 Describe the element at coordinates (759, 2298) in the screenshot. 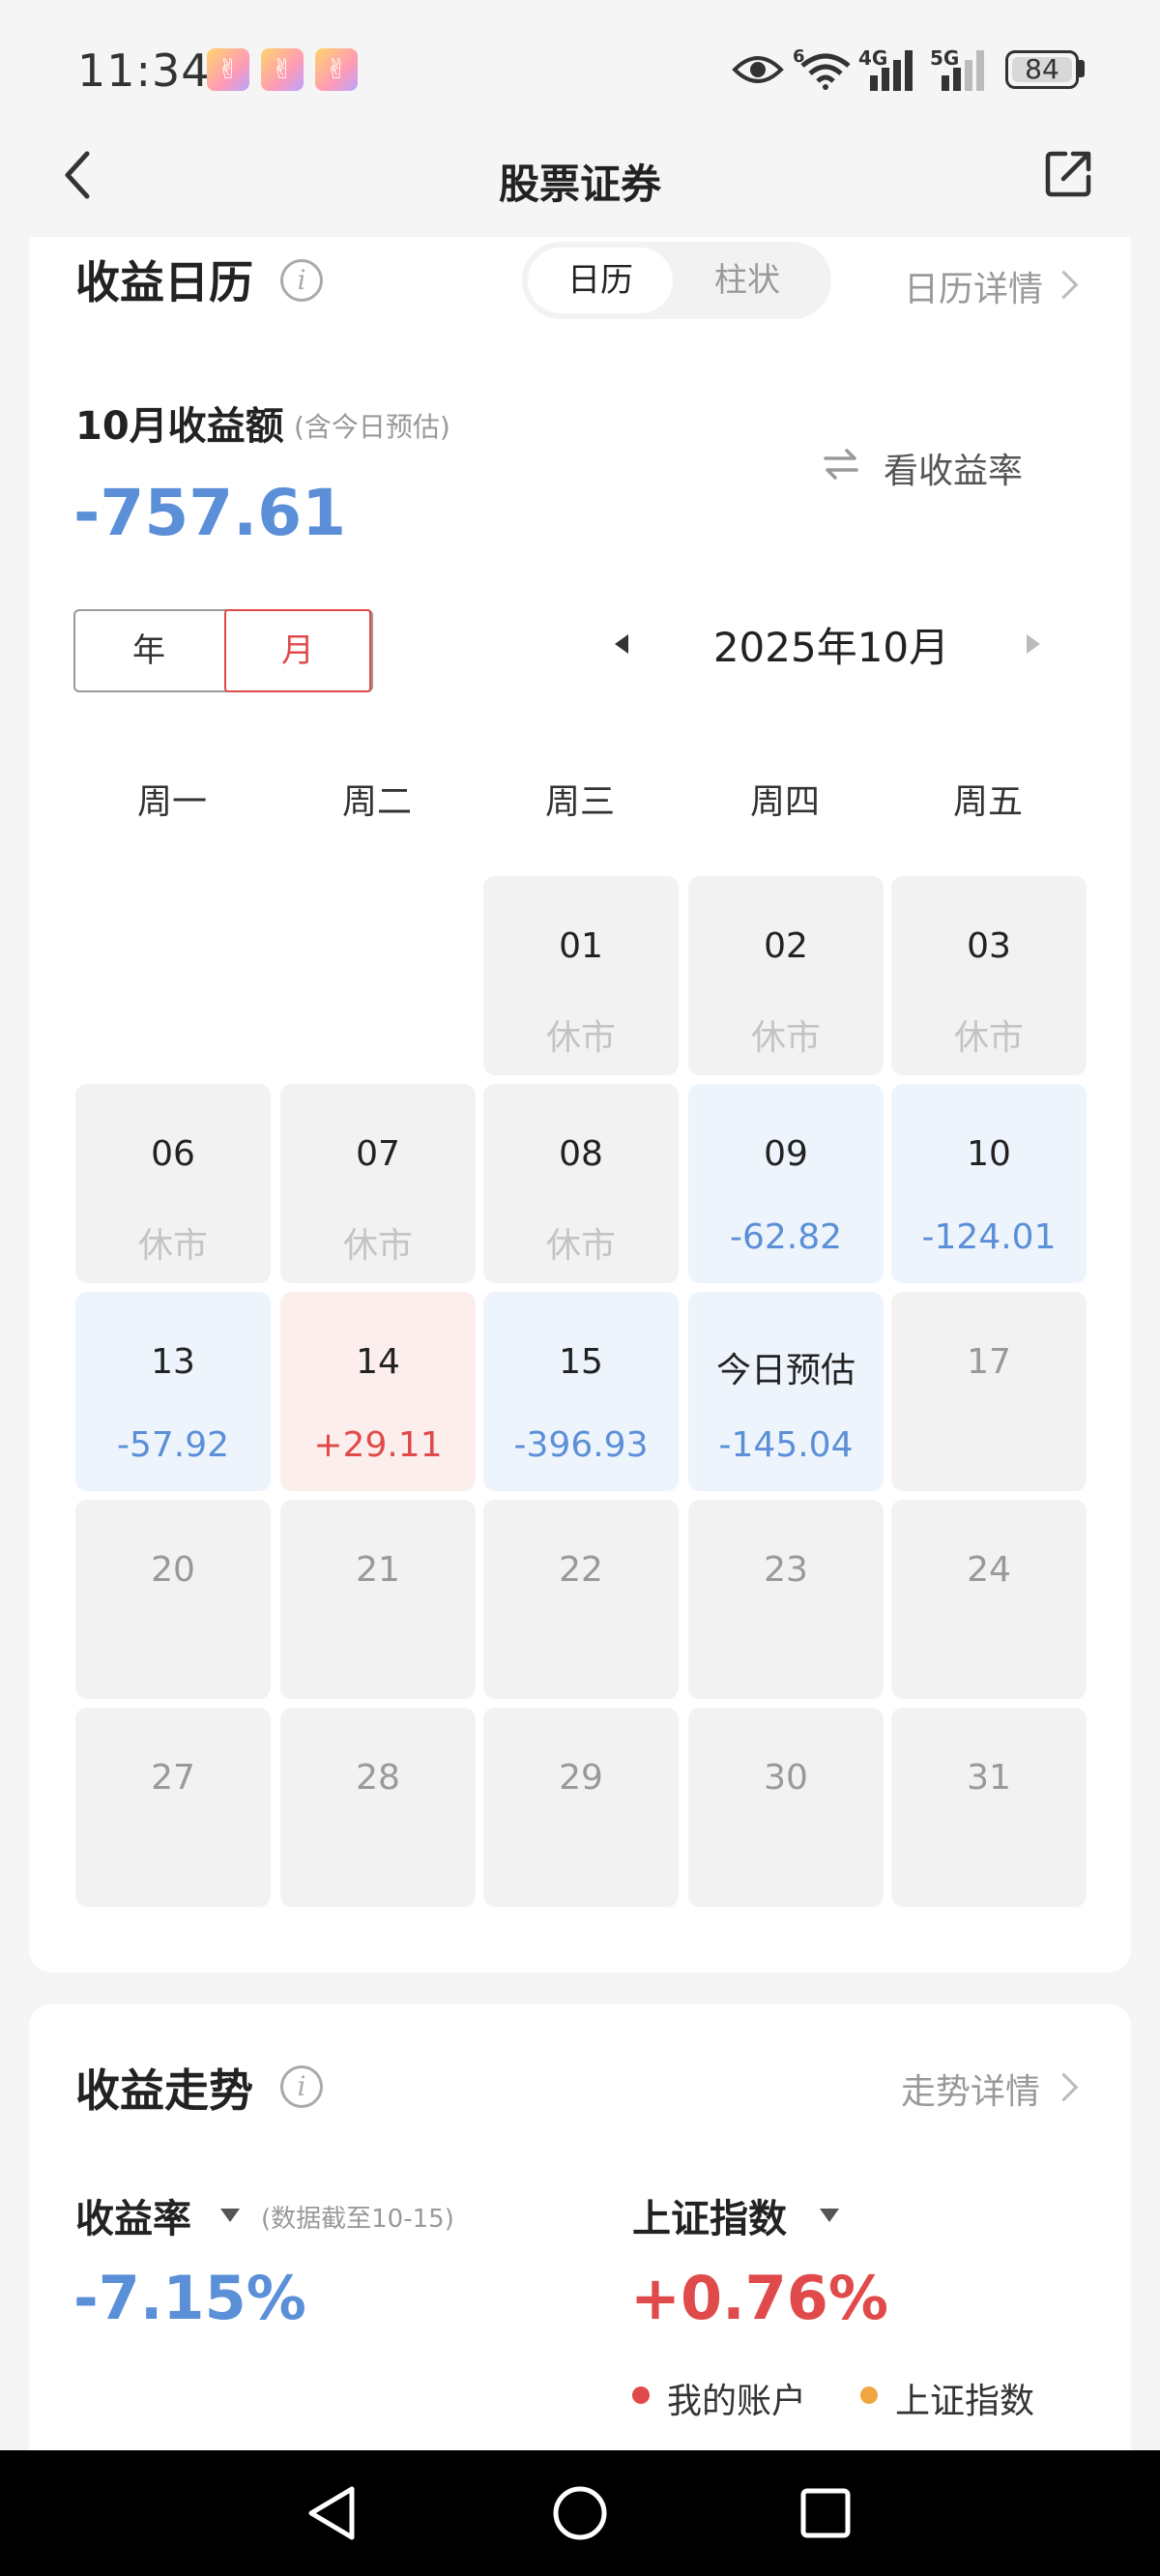

I see `index-value: +0.76%` at that location.